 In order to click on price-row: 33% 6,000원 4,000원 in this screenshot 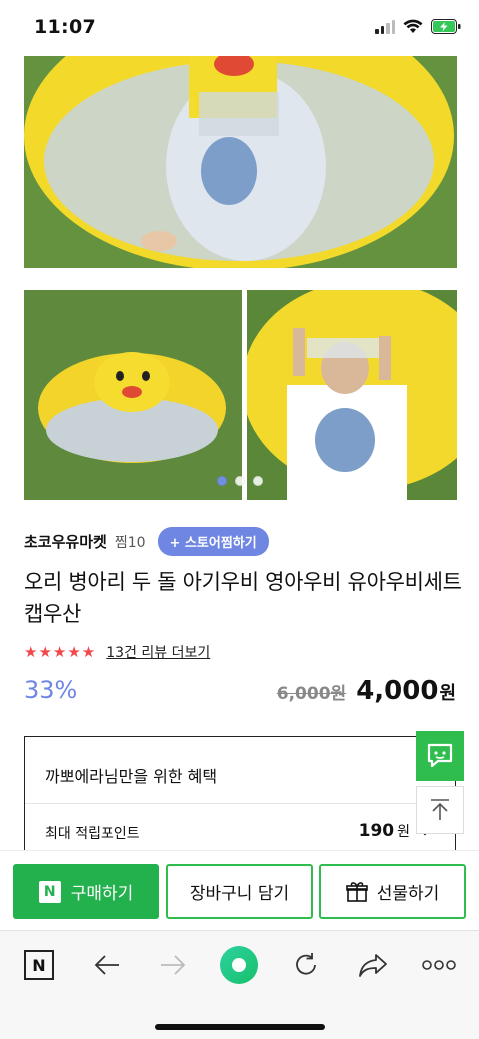, I will do `click(240, 694)`.